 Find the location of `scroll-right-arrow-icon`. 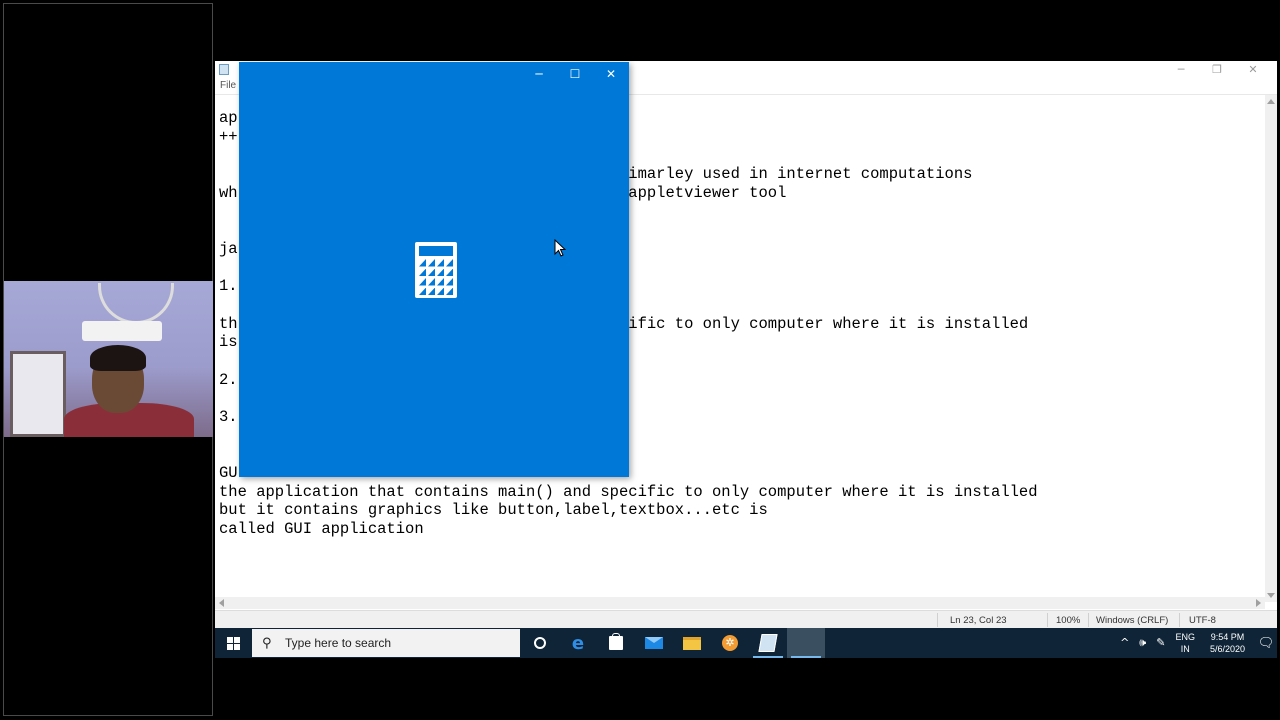

scroll-right-arrow-icon is located at coordinates (1258, 603).